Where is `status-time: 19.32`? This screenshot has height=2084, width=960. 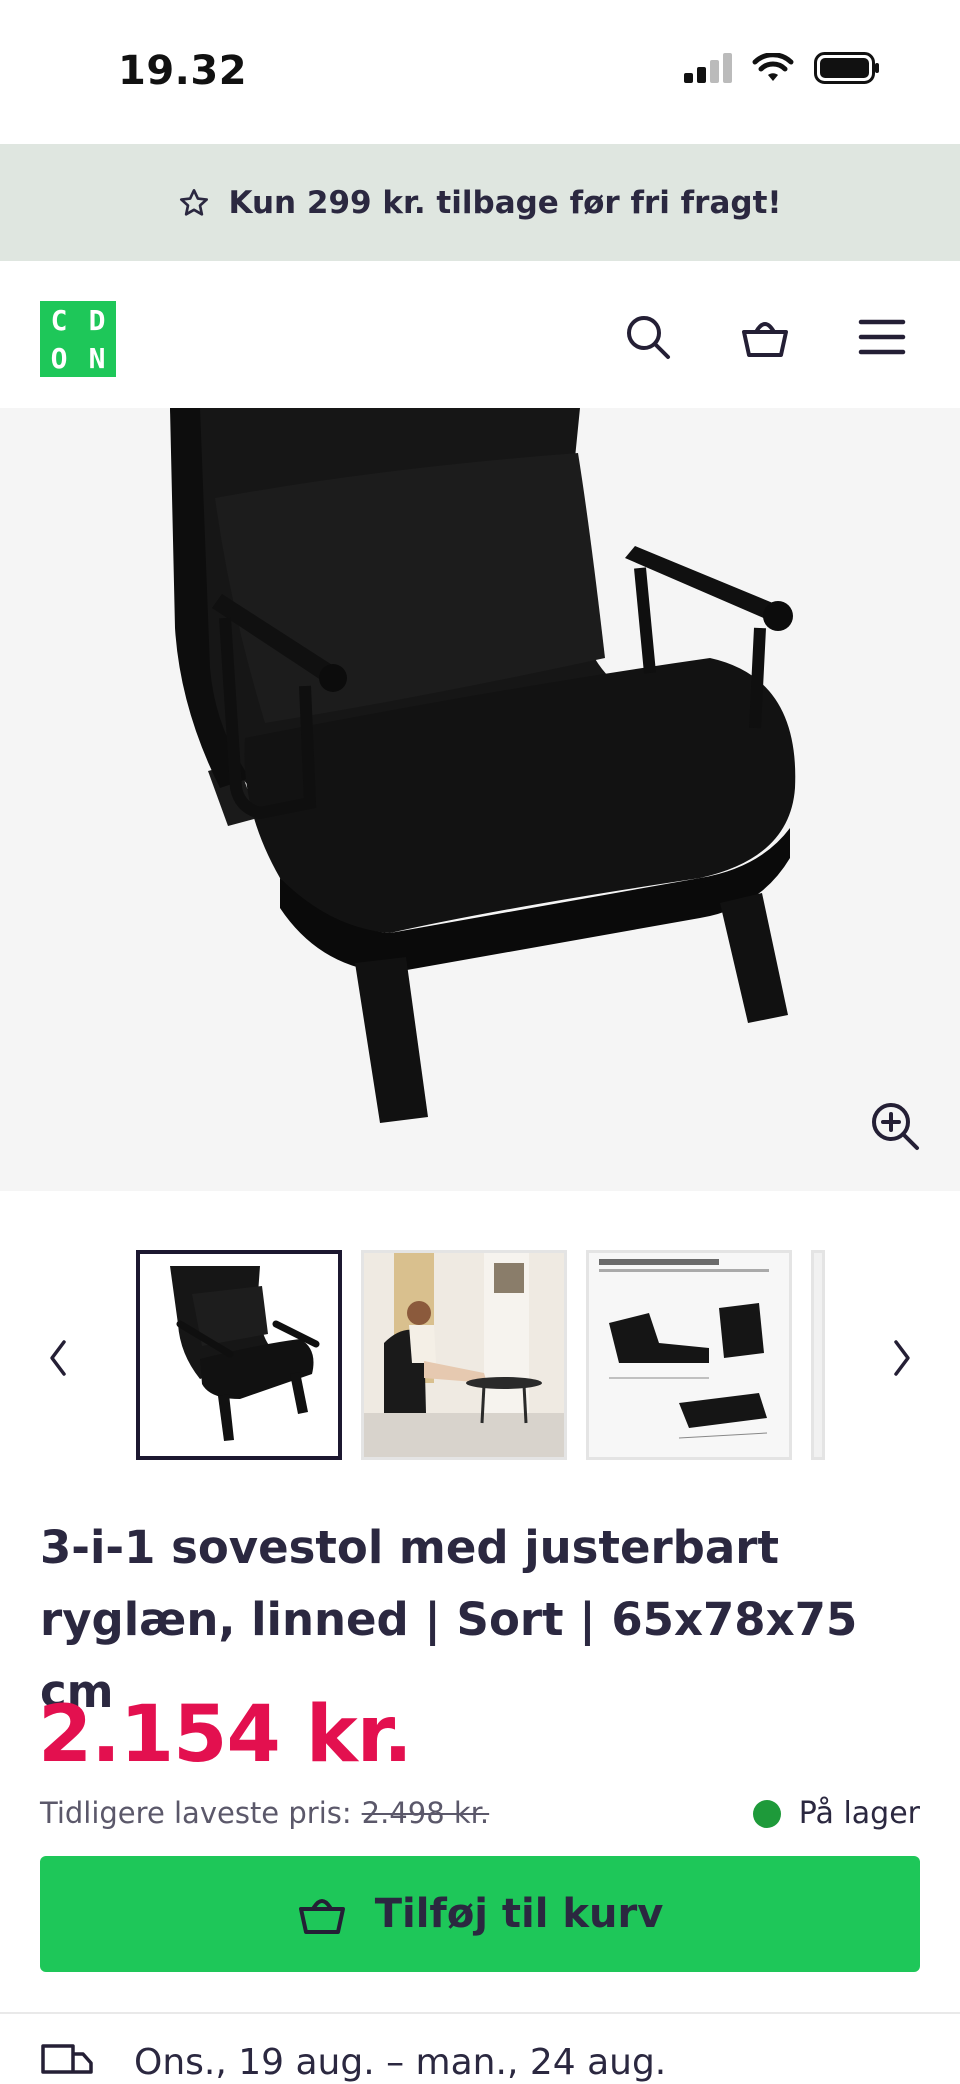 status-time: 19.32 is located at coordinates (183, 71).